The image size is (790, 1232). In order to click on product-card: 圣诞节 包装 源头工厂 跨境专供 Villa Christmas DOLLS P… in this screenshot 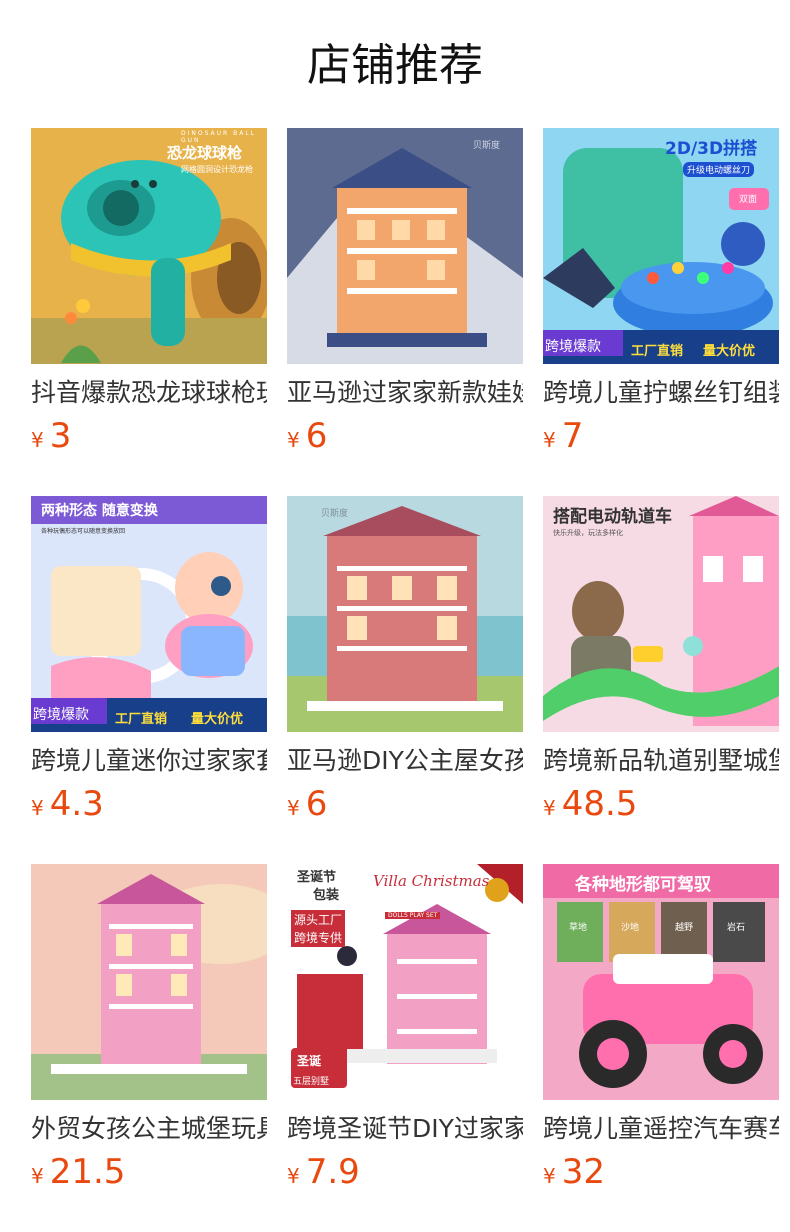, I will do `click(405, 1029)`.